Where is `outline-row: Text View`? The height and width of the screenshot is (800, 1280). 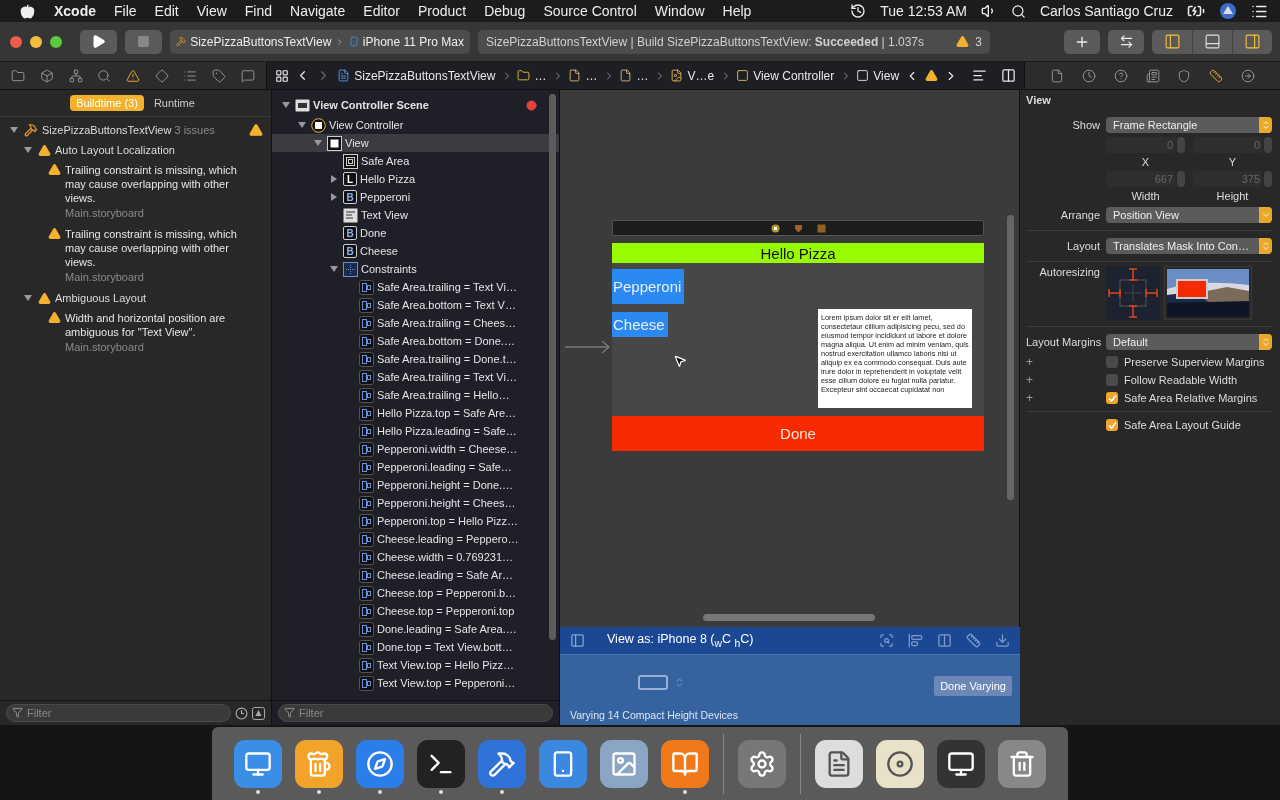 outline-row: Text View is located at coordinates (415, 215).